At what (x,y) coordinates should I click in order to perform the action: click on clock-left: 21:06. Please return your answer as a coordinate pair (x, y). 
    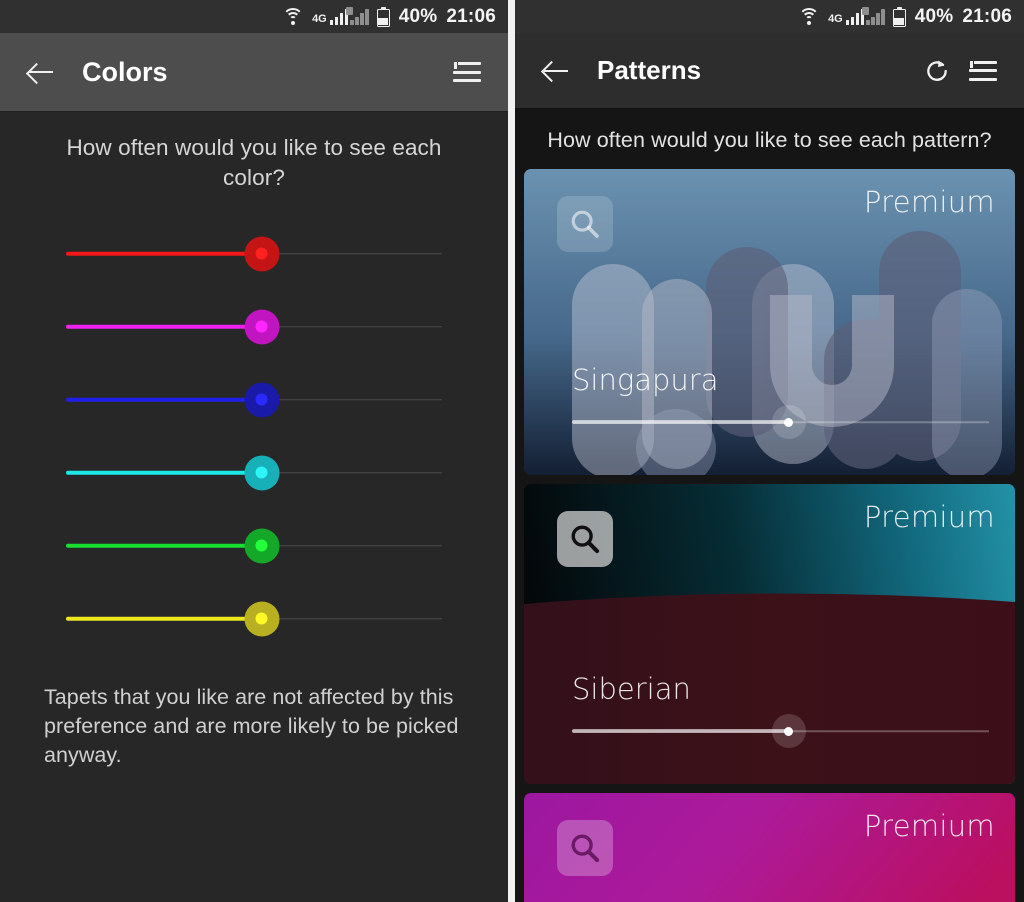
    Looking at the image, I should click on (471, 16).